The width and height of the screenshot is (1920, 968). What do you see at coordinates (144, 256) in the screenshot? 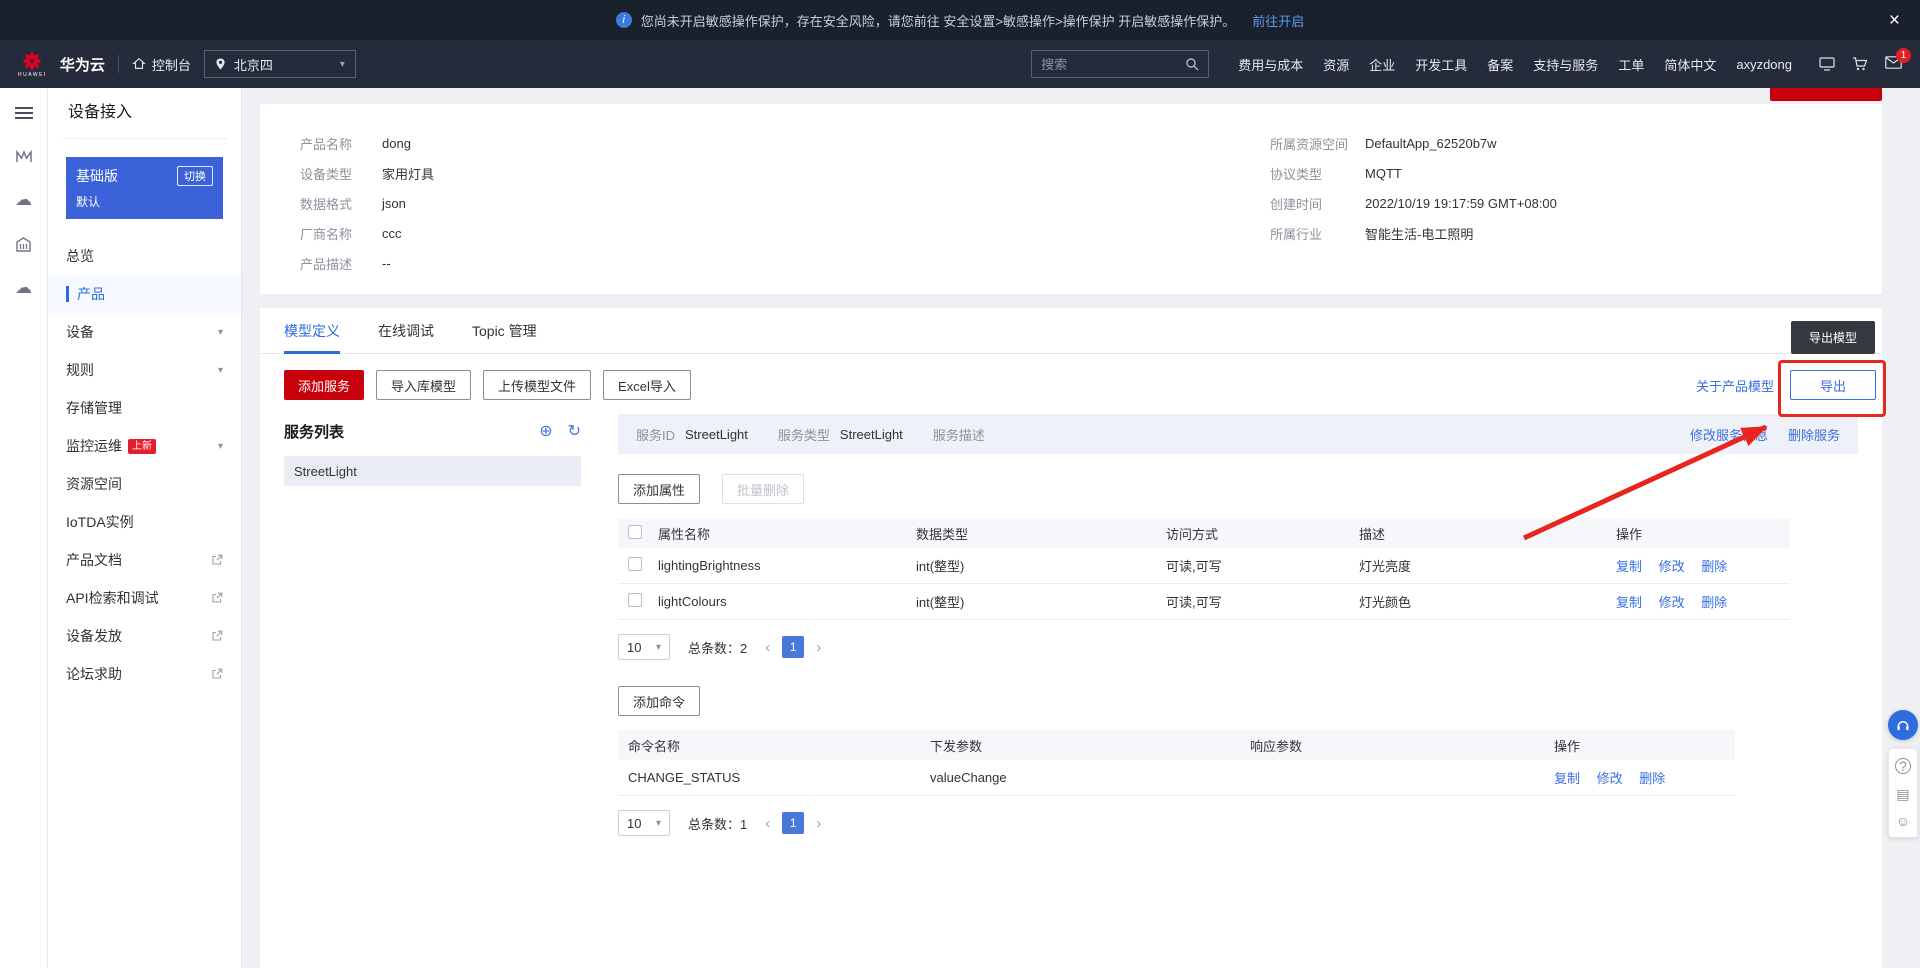
I see `sidebar-item-overview: 总览` at bounding box center [144, 256].